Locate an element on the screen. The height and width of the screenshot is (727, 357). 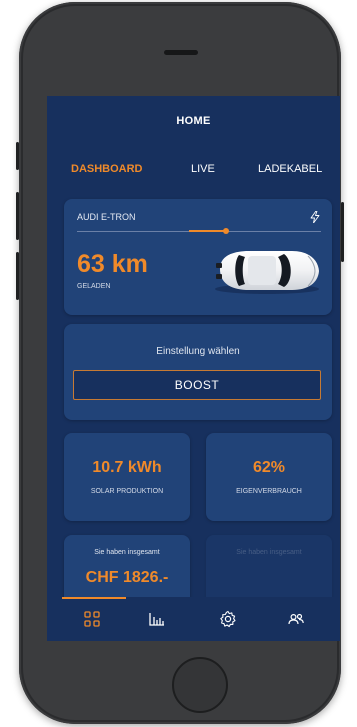
solar-production-label: SOLAR PRODUKTION is located at coordinates (127, 491).